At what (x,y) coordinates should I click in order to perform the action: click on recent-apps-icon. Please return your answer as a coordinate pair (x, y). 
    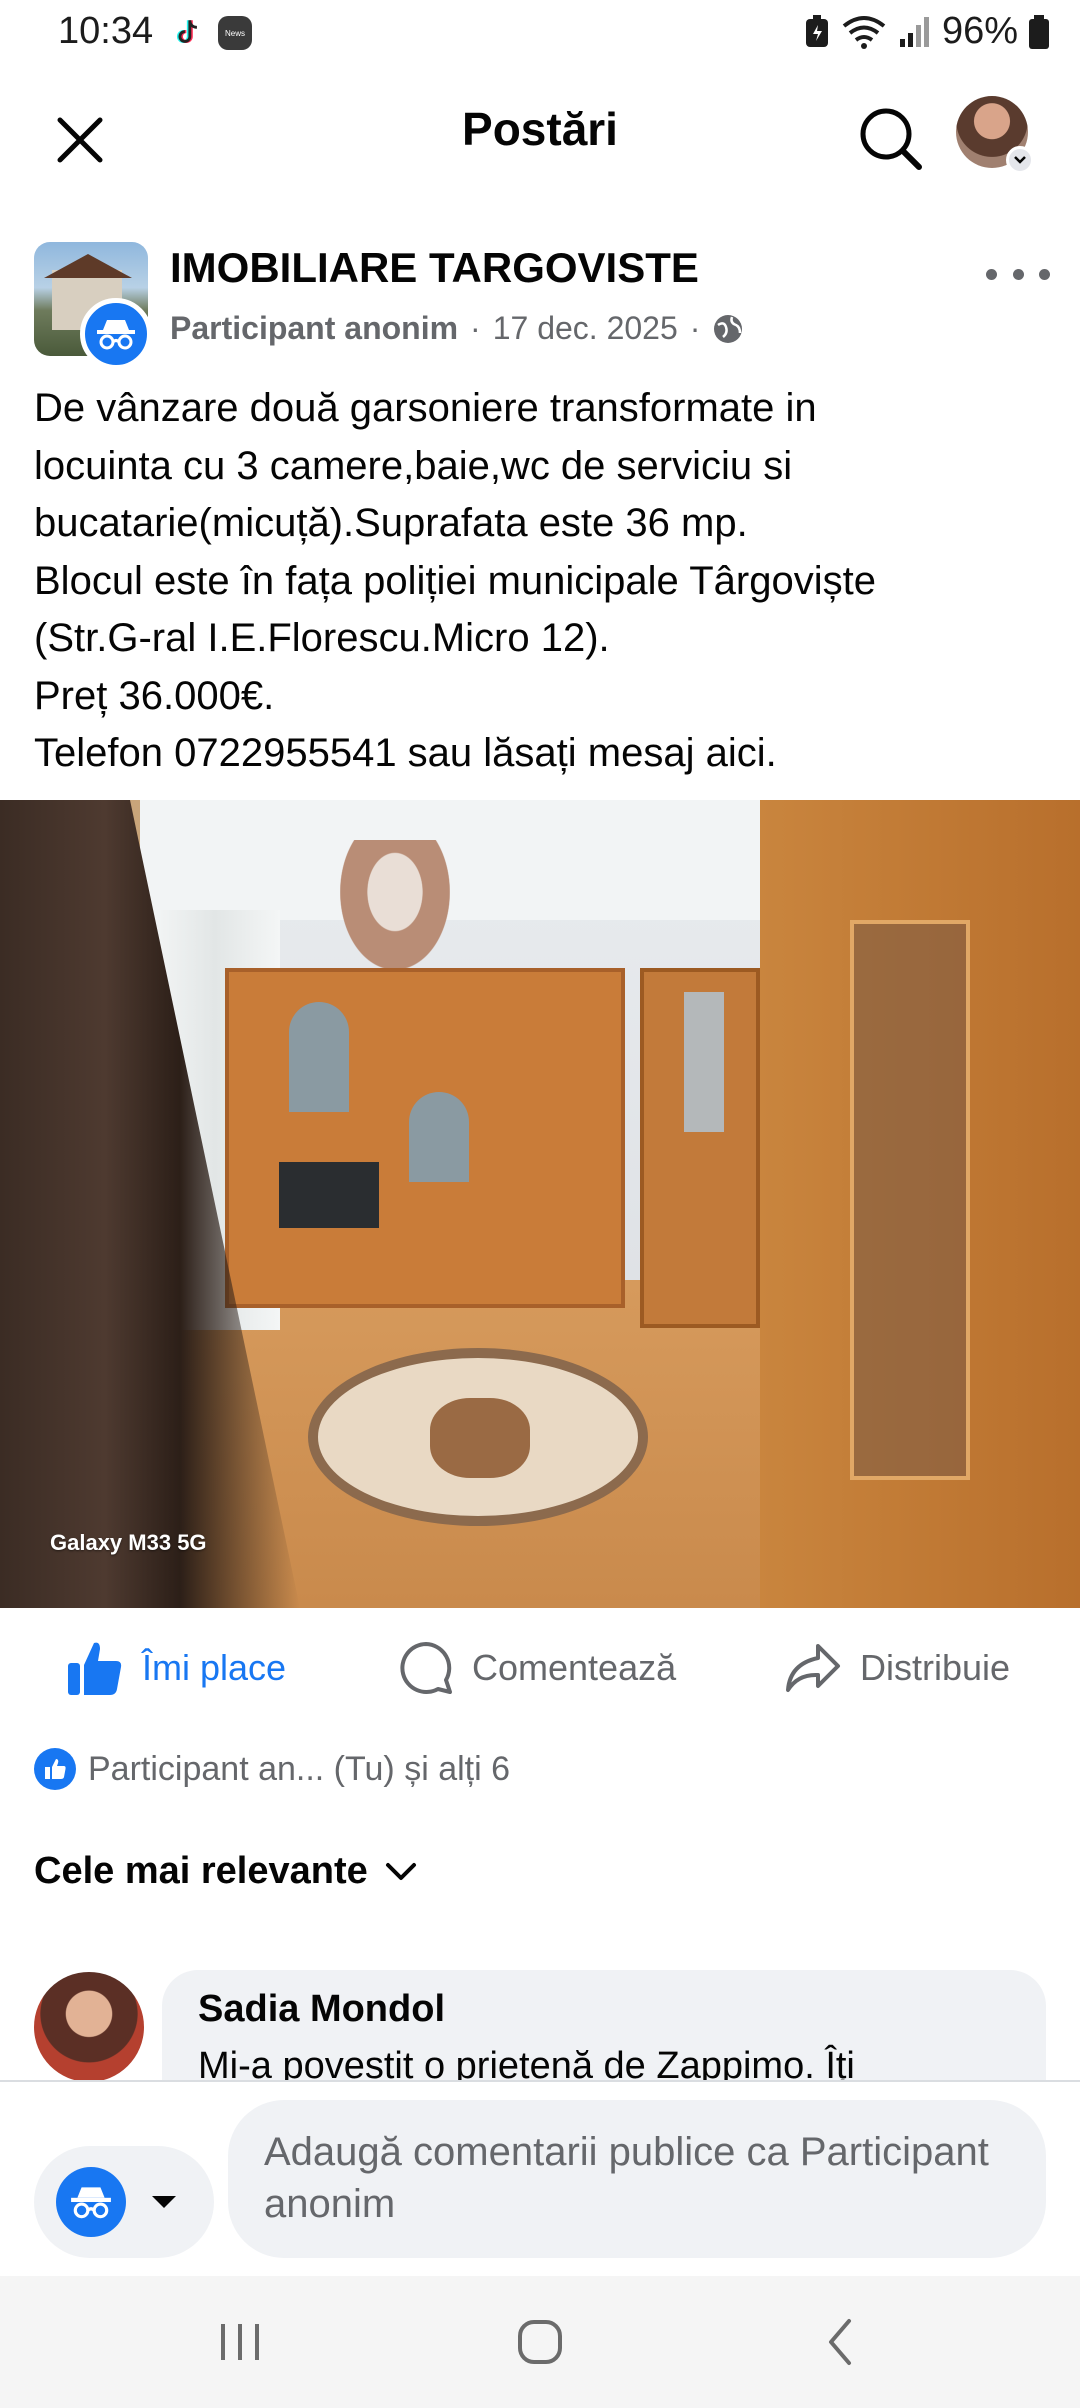
    Looking at the image, I should click on (240, 2342).